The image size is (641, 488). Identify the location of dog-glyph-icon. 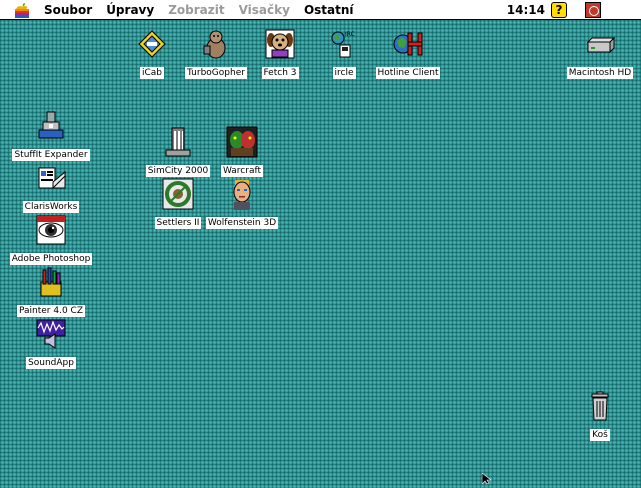
(280, 44).